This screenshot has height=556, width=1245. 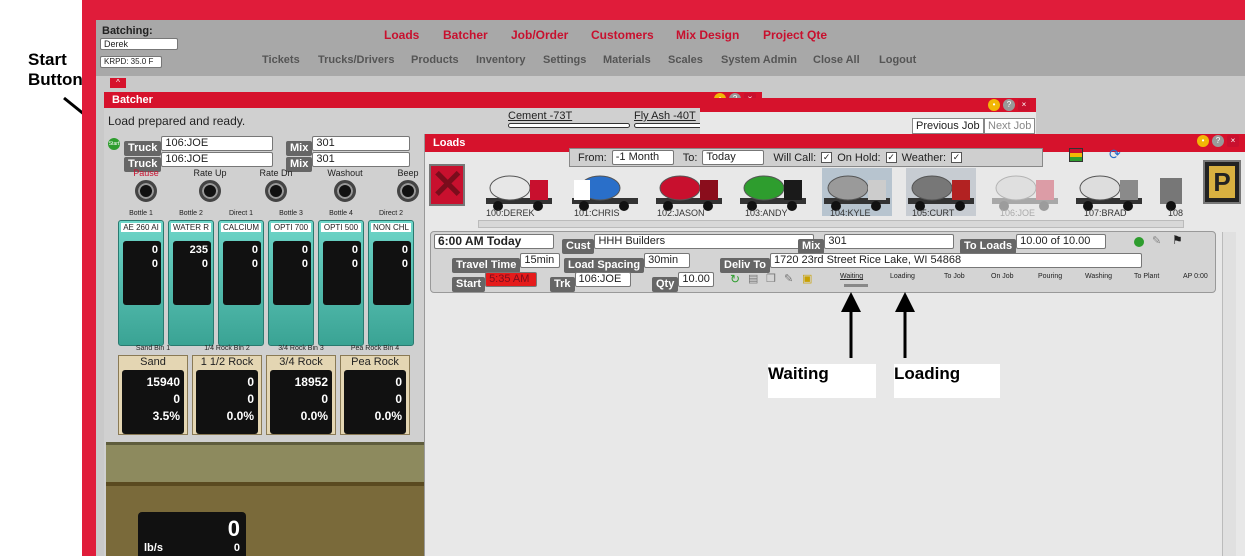 What do you see at coordinates (301, 390) in the screenshot?
I see `bin-3: 3/4 Rock Bin 3 3/4 Rock 18952 0 0.0%` at bounding box center [301, 390].